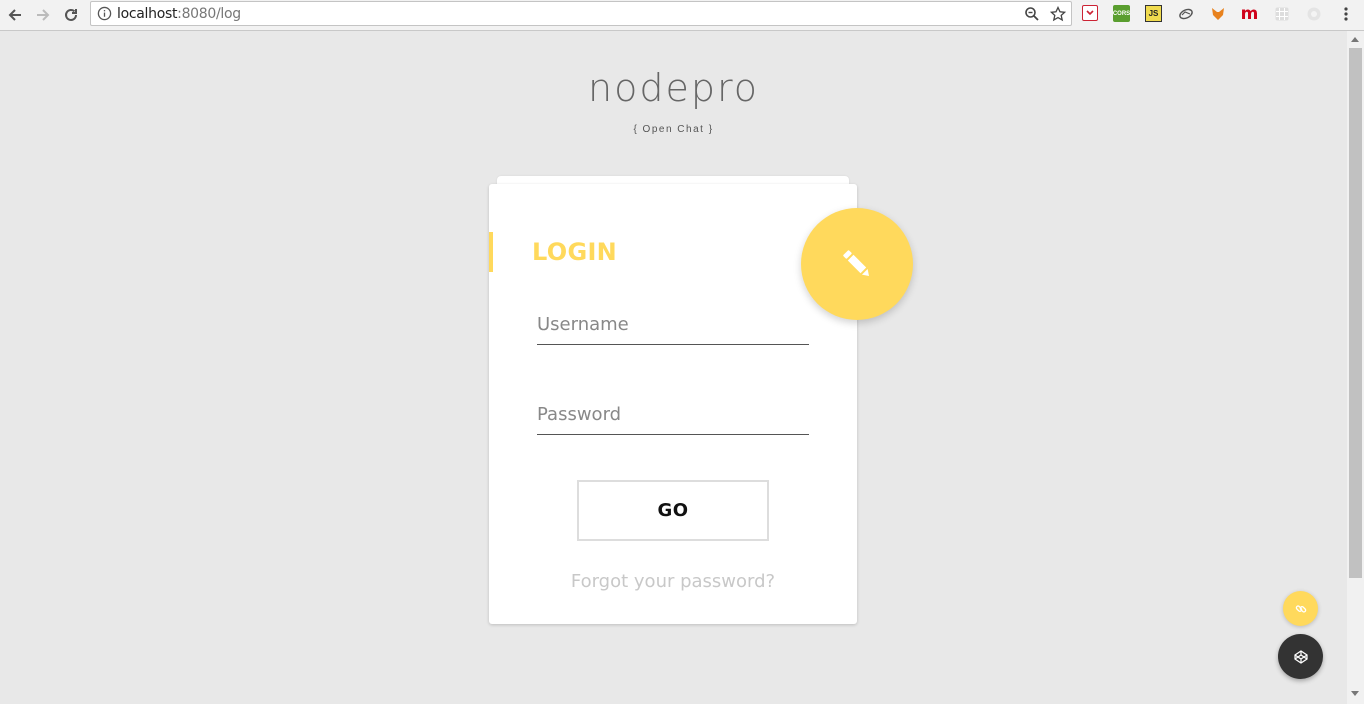 This screenshot has height=704, width=1364. I want to click on pencil-icon, so click(856, 263).